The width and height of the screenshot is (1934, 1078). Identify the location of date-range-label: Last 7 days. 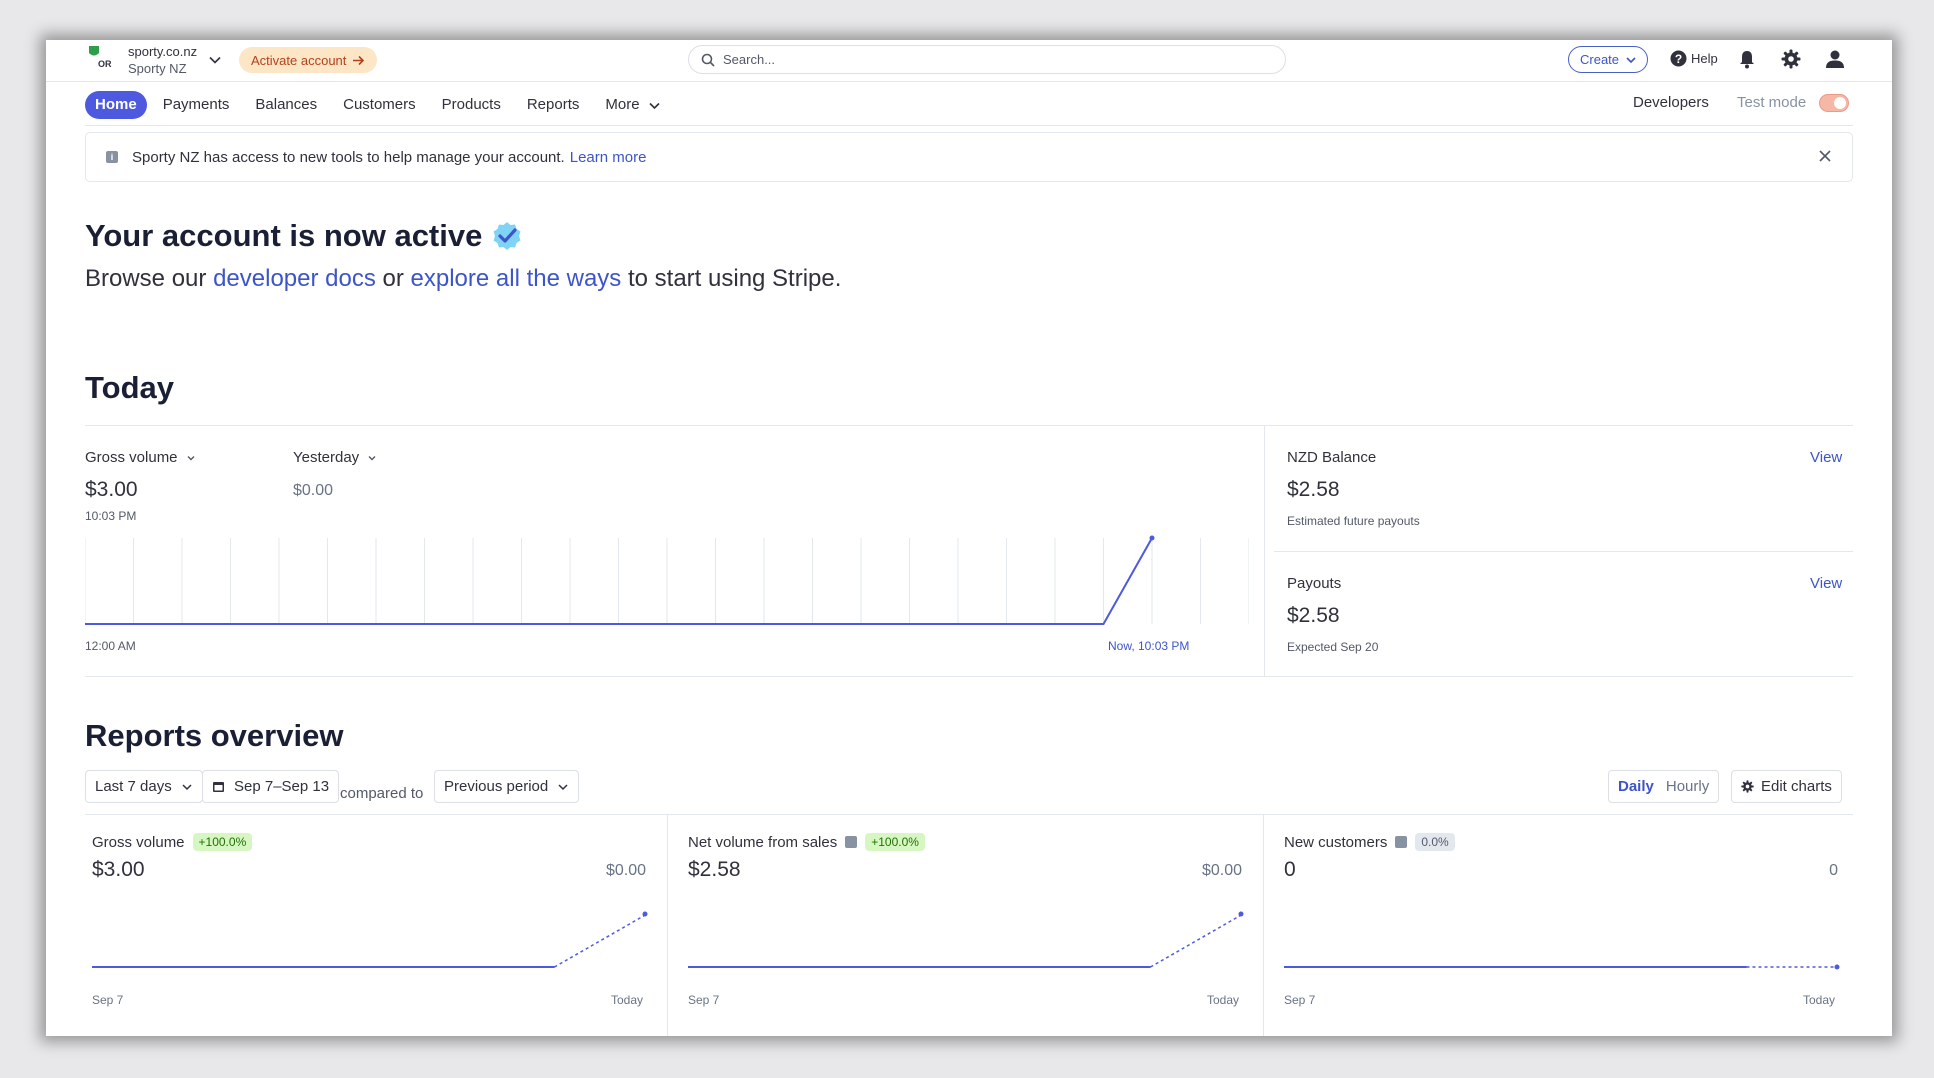
(133, 786).